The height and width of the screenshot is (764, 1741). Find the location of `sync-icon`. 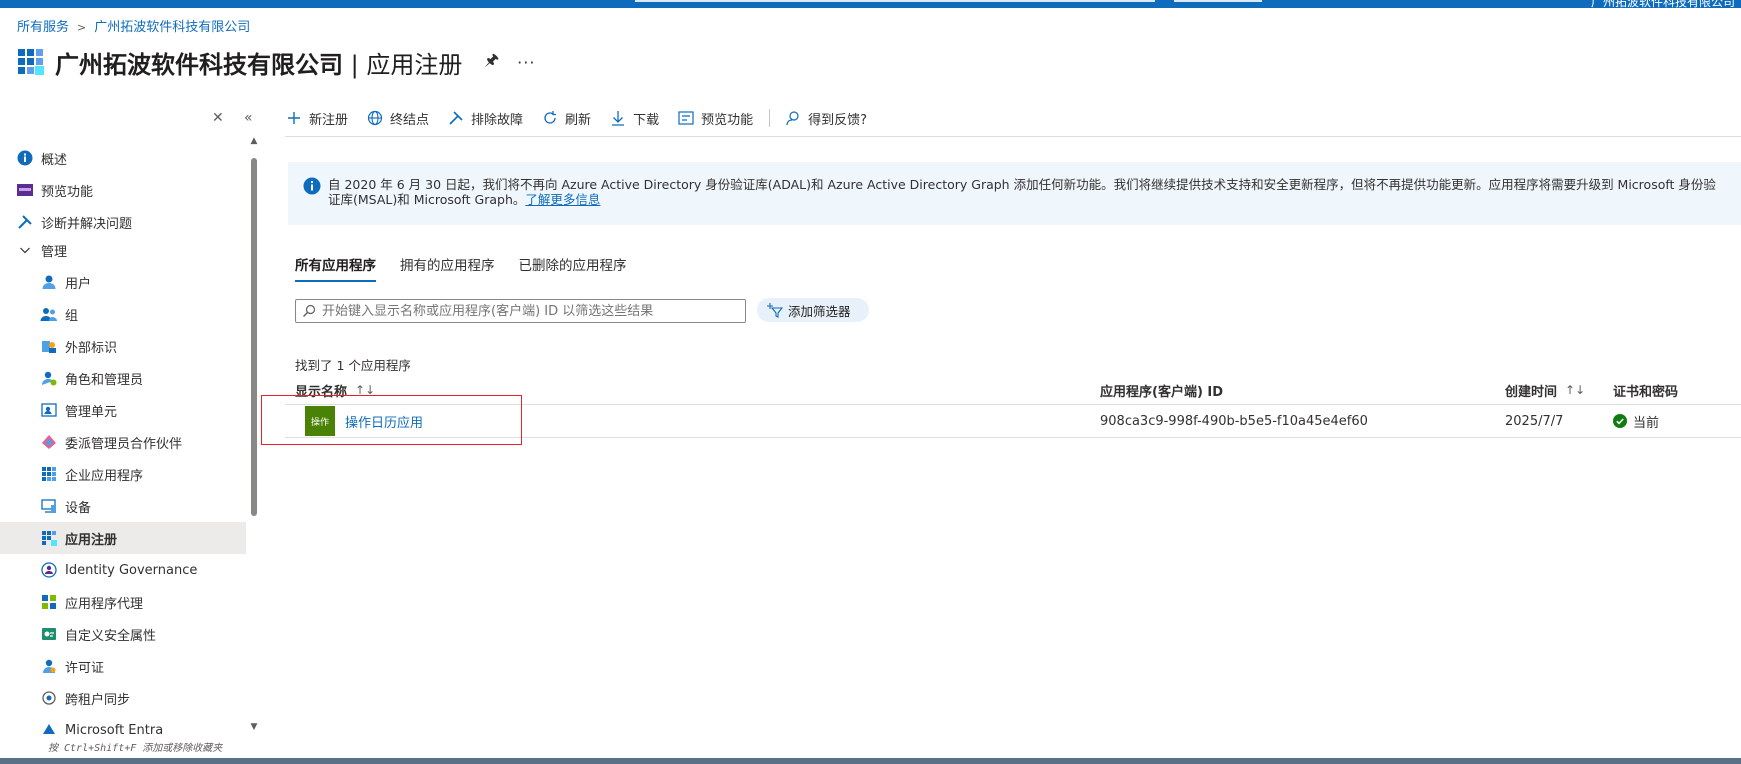

sync-icon is located at coordinates (49, 698).